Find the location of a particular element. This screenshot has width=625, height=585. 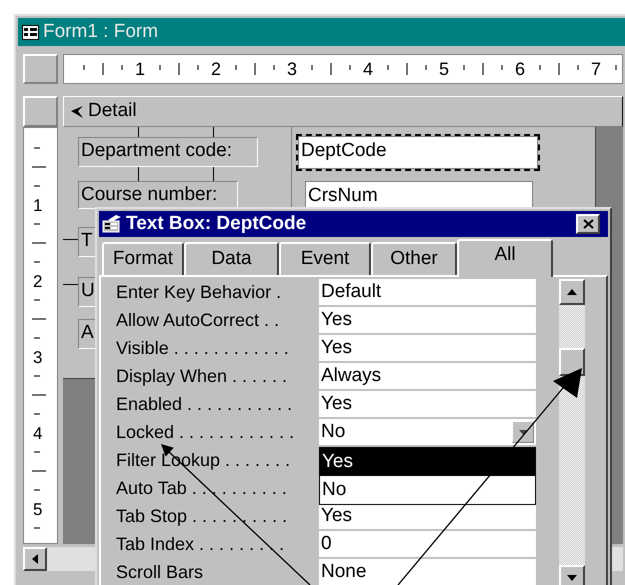

scroll-thumb is located at coordinates (572, 362).